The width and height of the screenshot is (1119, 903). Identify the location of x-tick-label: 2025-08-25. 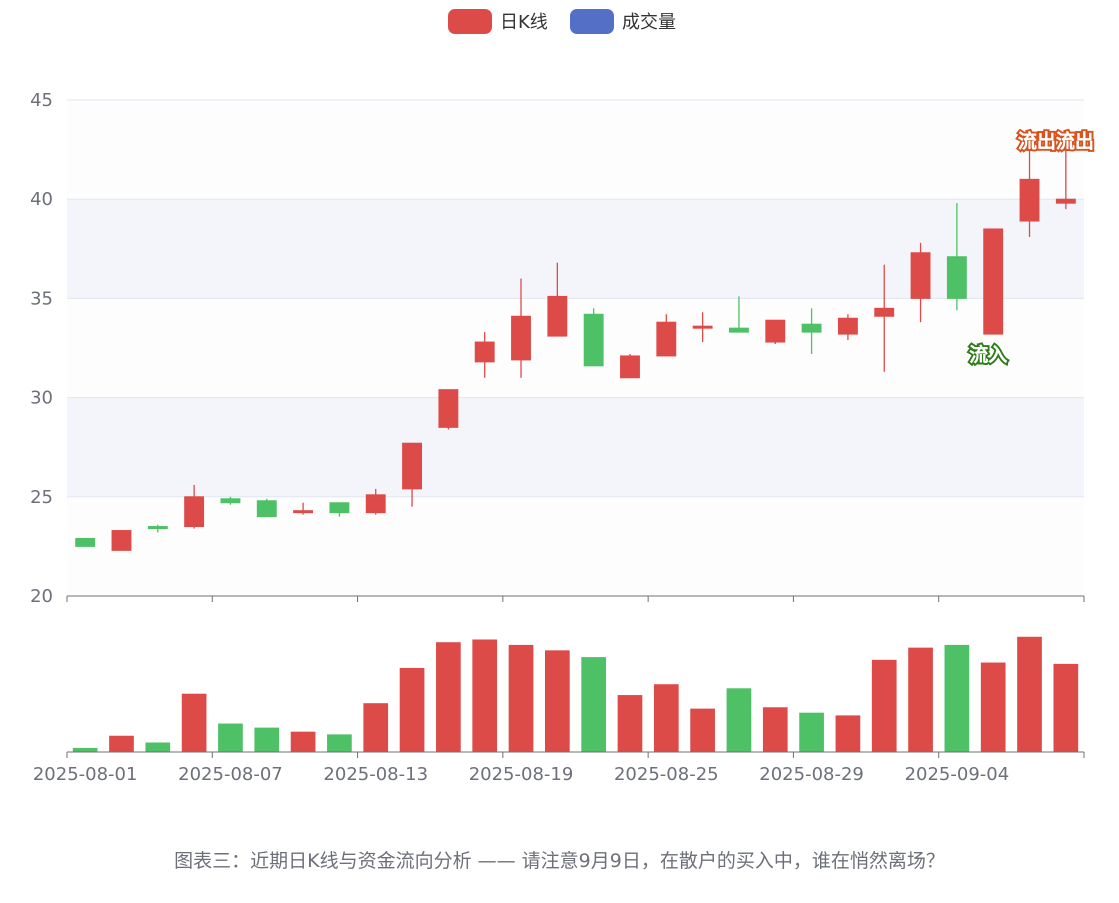
(666, 774).